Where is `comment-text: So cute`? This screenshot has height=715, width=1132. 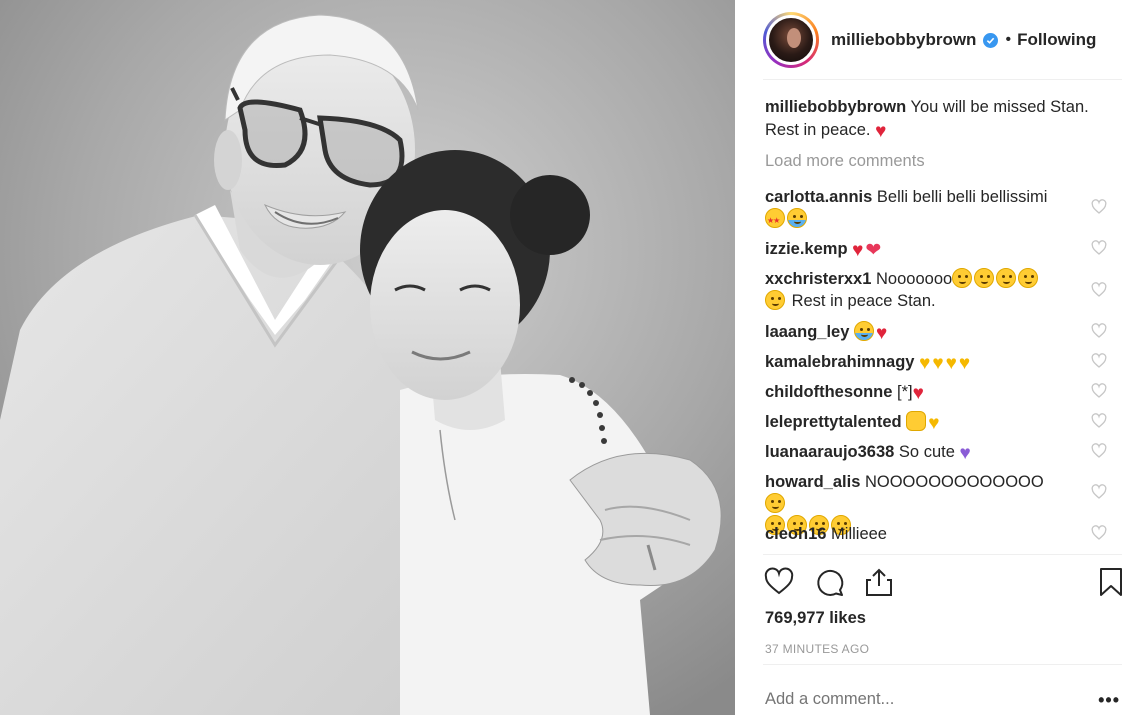
comment-text: So cute is located at coordinates (926, 452).